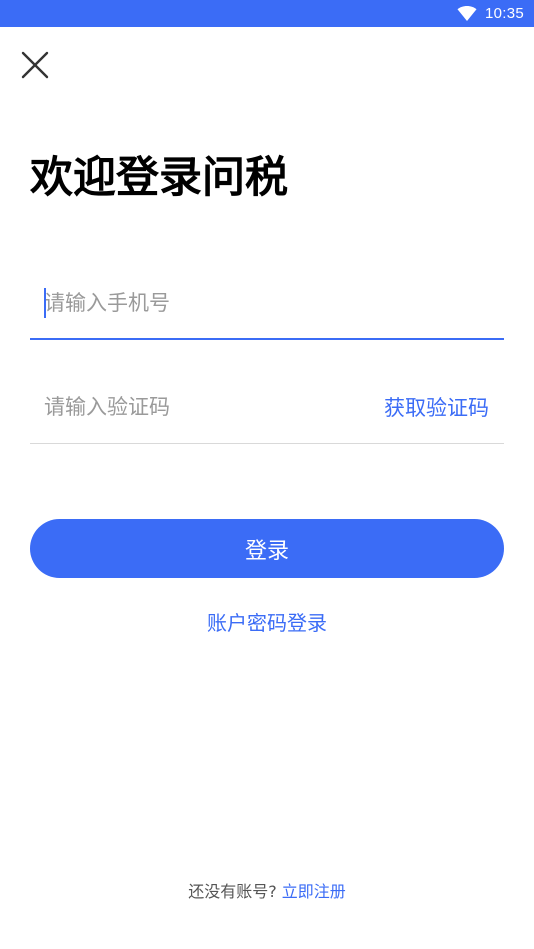  I want to click on code-field: 获取验证码, so click(267, 409).